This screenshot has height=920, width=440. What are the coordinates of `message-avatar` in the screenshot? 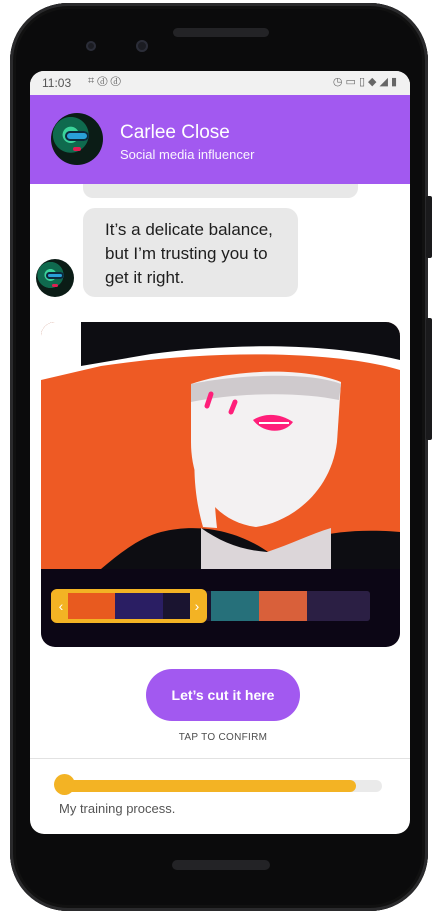 It's located at (55, 278).